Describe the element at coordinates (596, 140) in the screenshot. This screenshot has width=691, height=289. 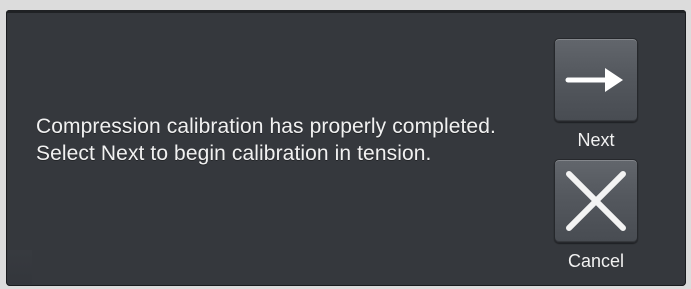
I see `next-label: Next` at that location.